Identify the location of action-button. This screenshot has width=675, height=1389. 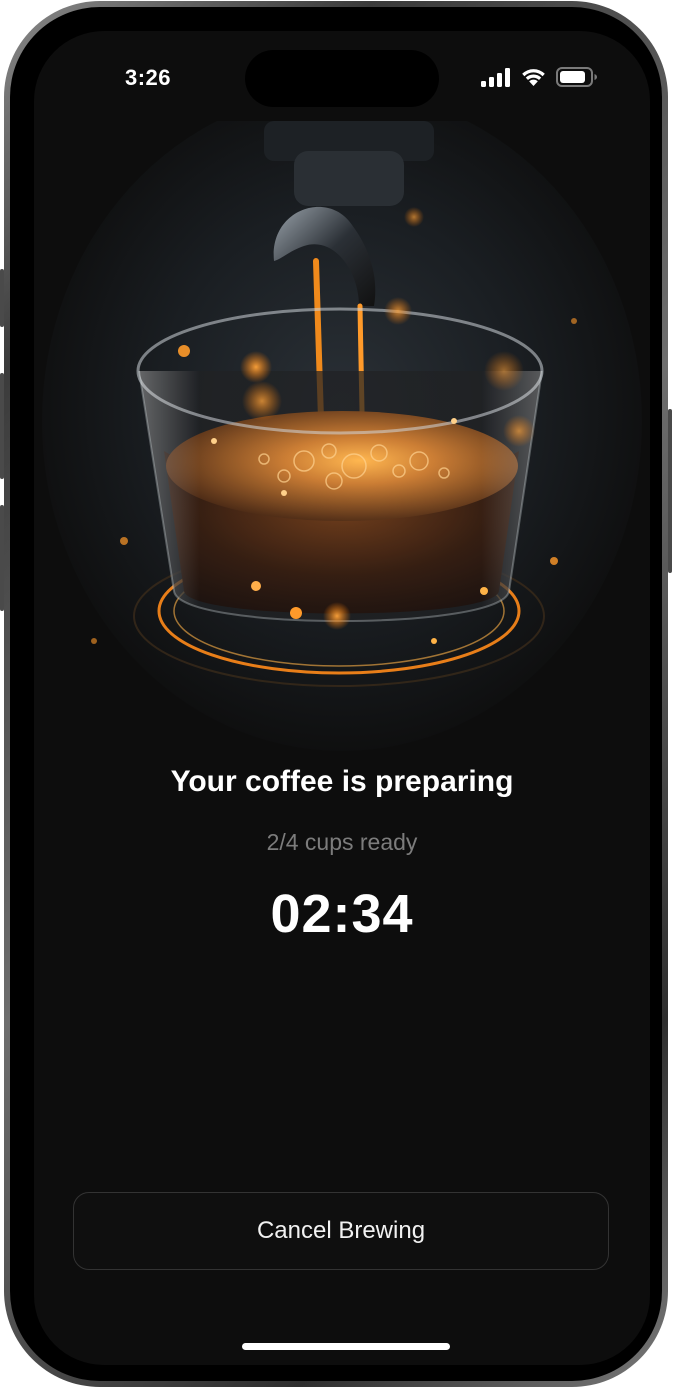
(2, 298).